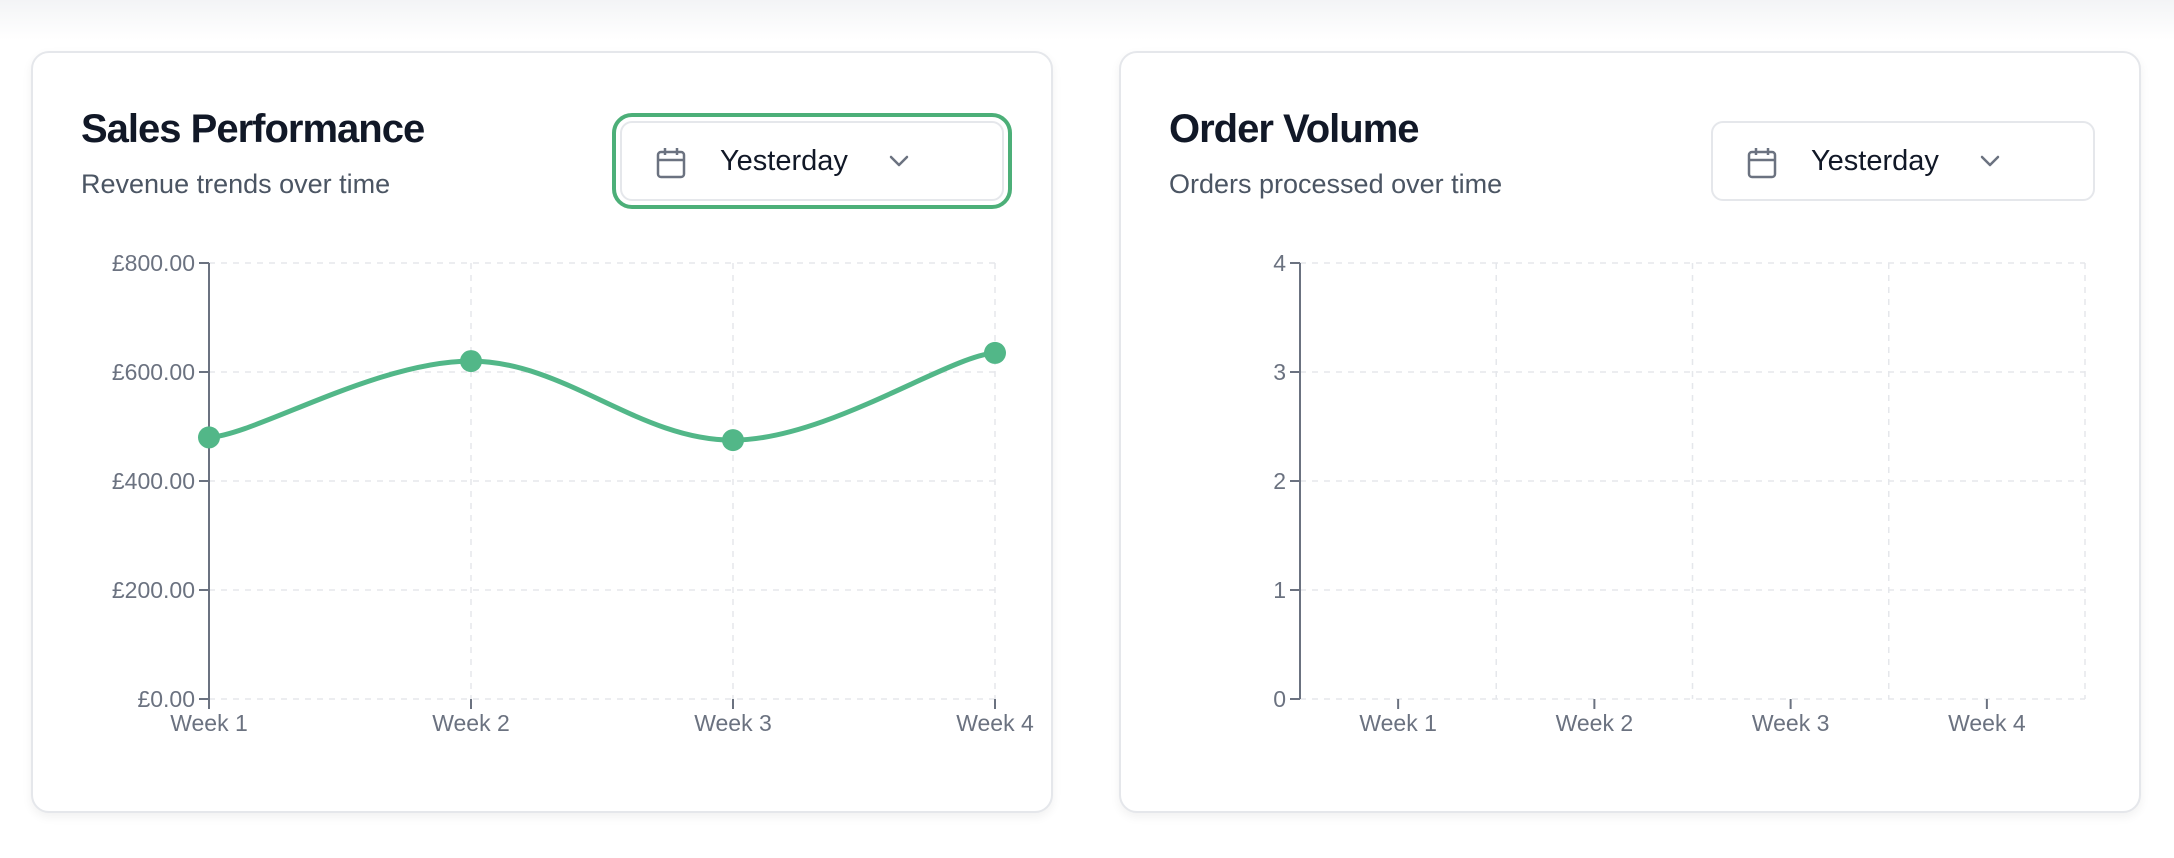 Image resolution: width=2174 pixels, height=858 pixels. Describe the element at coordinates (153, 263) in the screenshot. I see `y-tick-label: £800.00` at that location.